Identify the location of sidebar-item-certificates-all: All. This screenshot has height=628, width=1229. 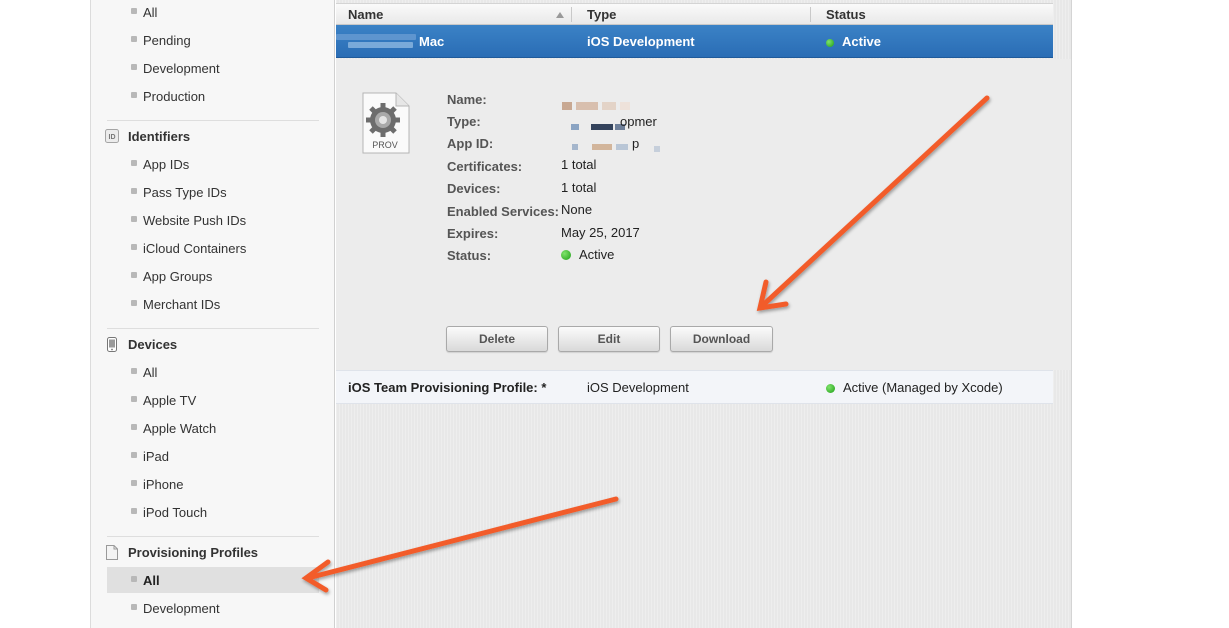
(213, 12).